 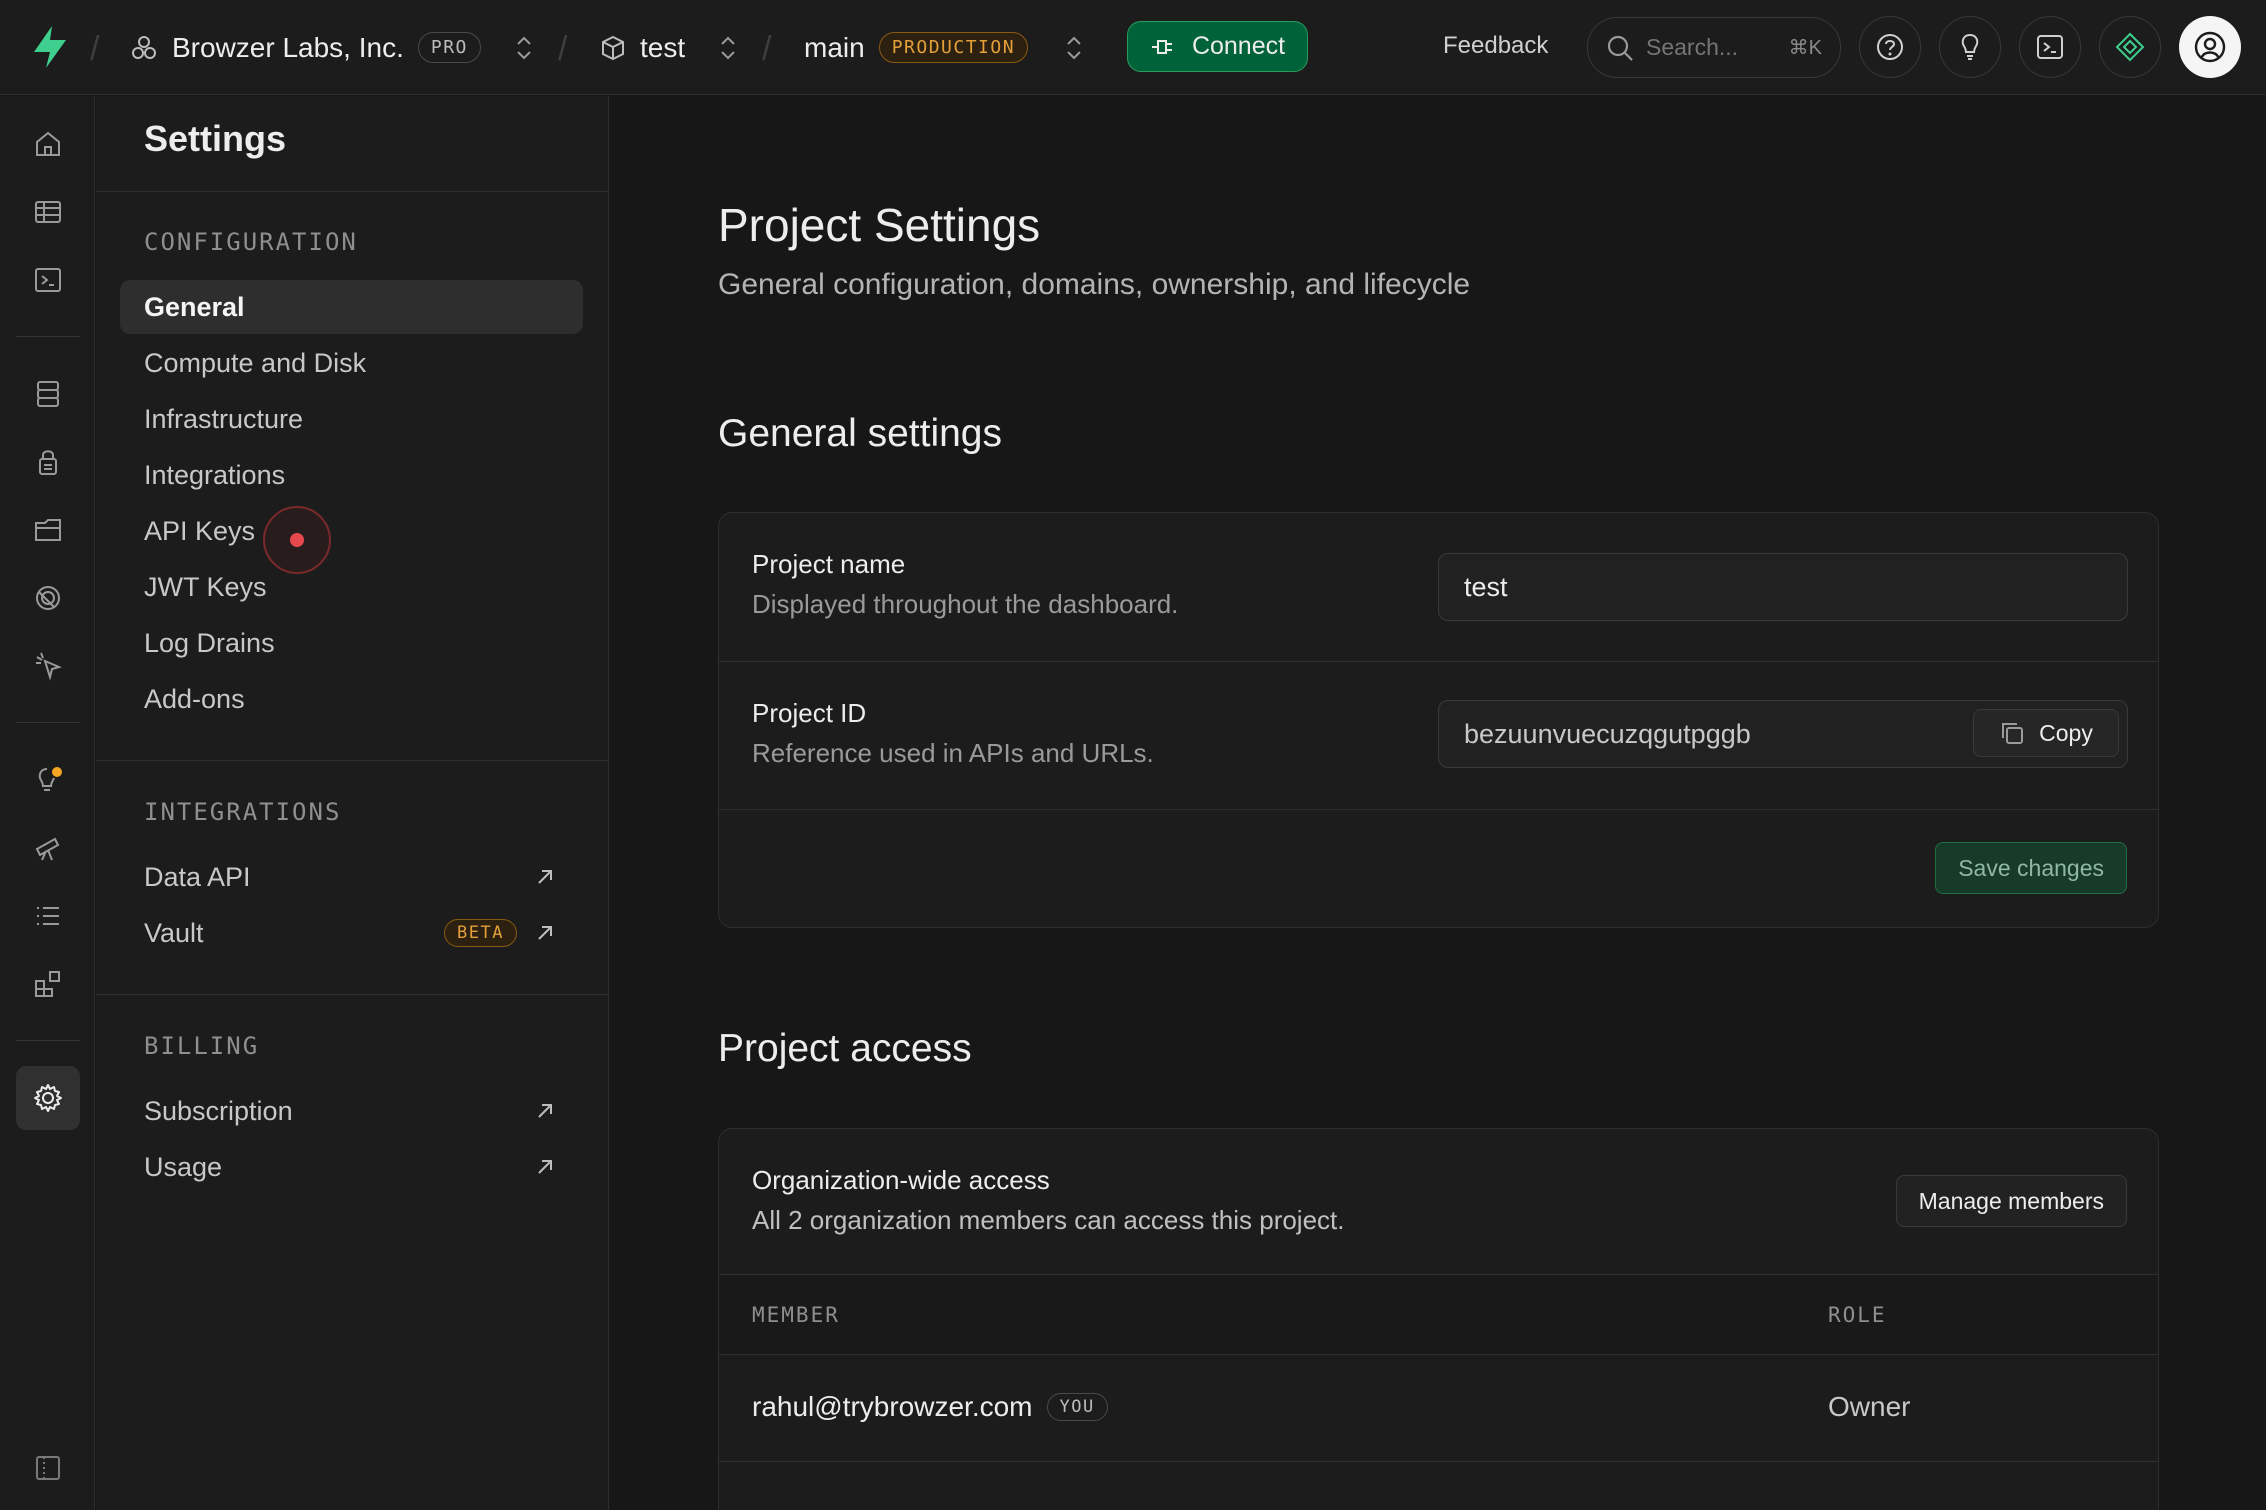 What do you see at coordinates (305, 47) in the screenshot?
I see `org-switcher: Browzer Labs, Inc. PRO` at bounding box center [305, 47].